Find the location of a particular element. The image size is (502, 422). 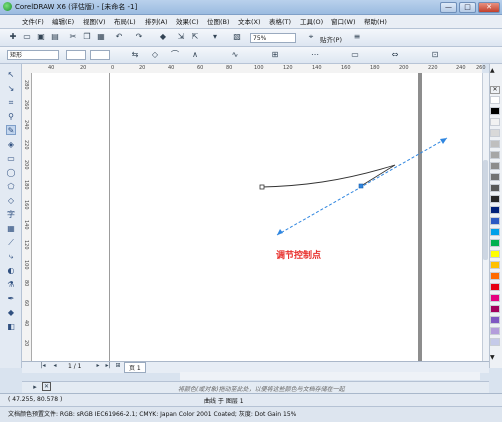

add-page-icon: ⊞ is located at coordinates (118, 366).